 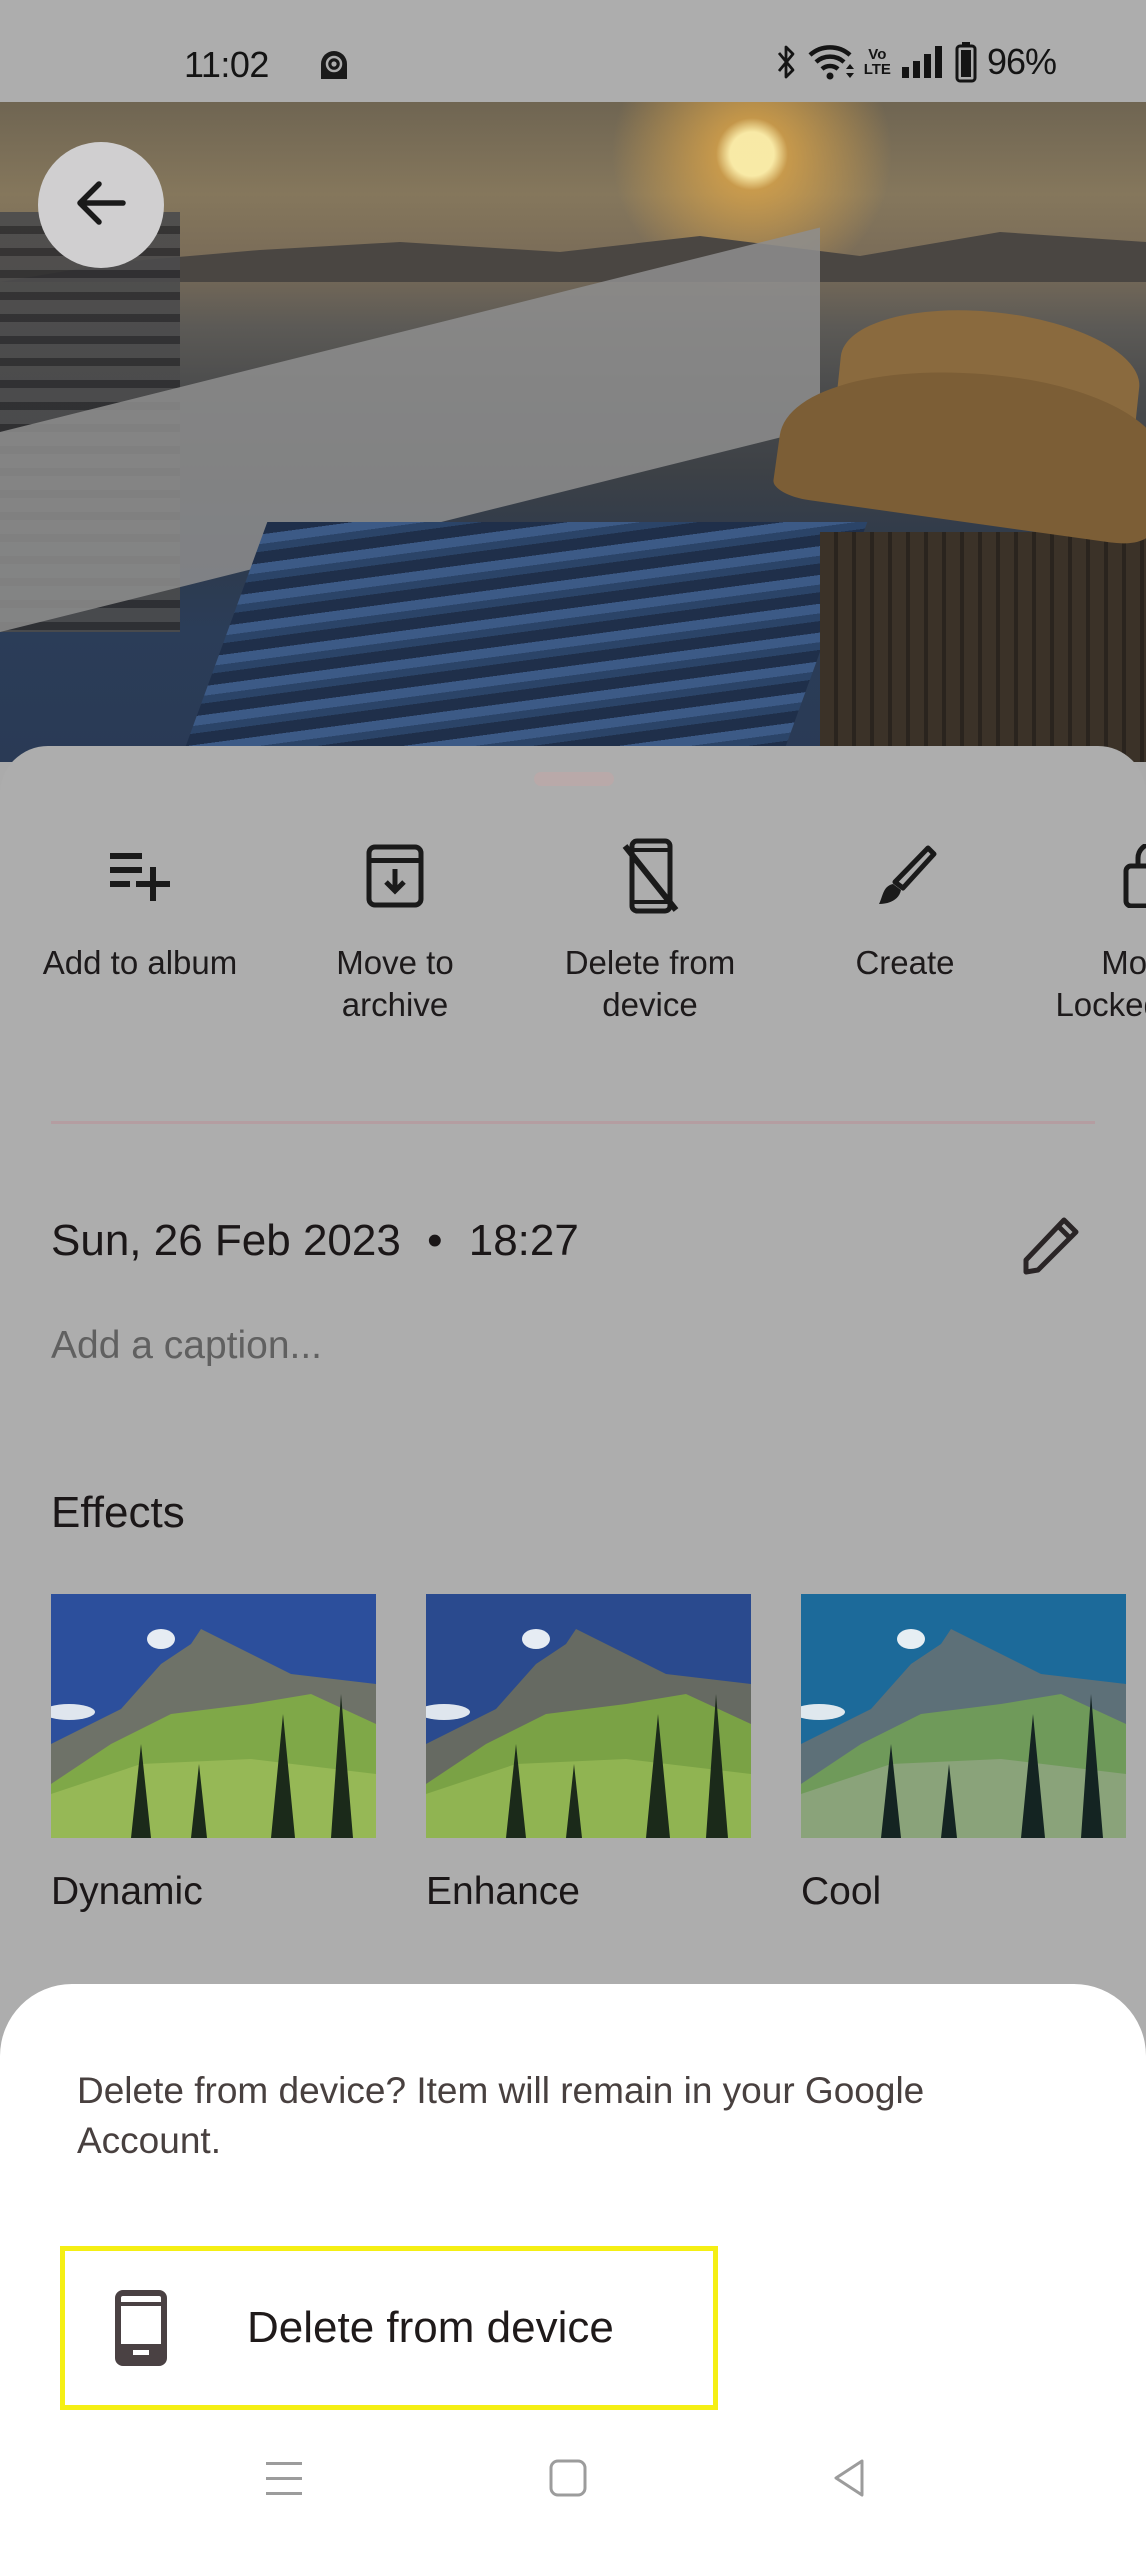 What do you see at coordinates (841, 1891) in the screenshot?
I see `effect-name: Cool` at bounding box center [841, 1891].